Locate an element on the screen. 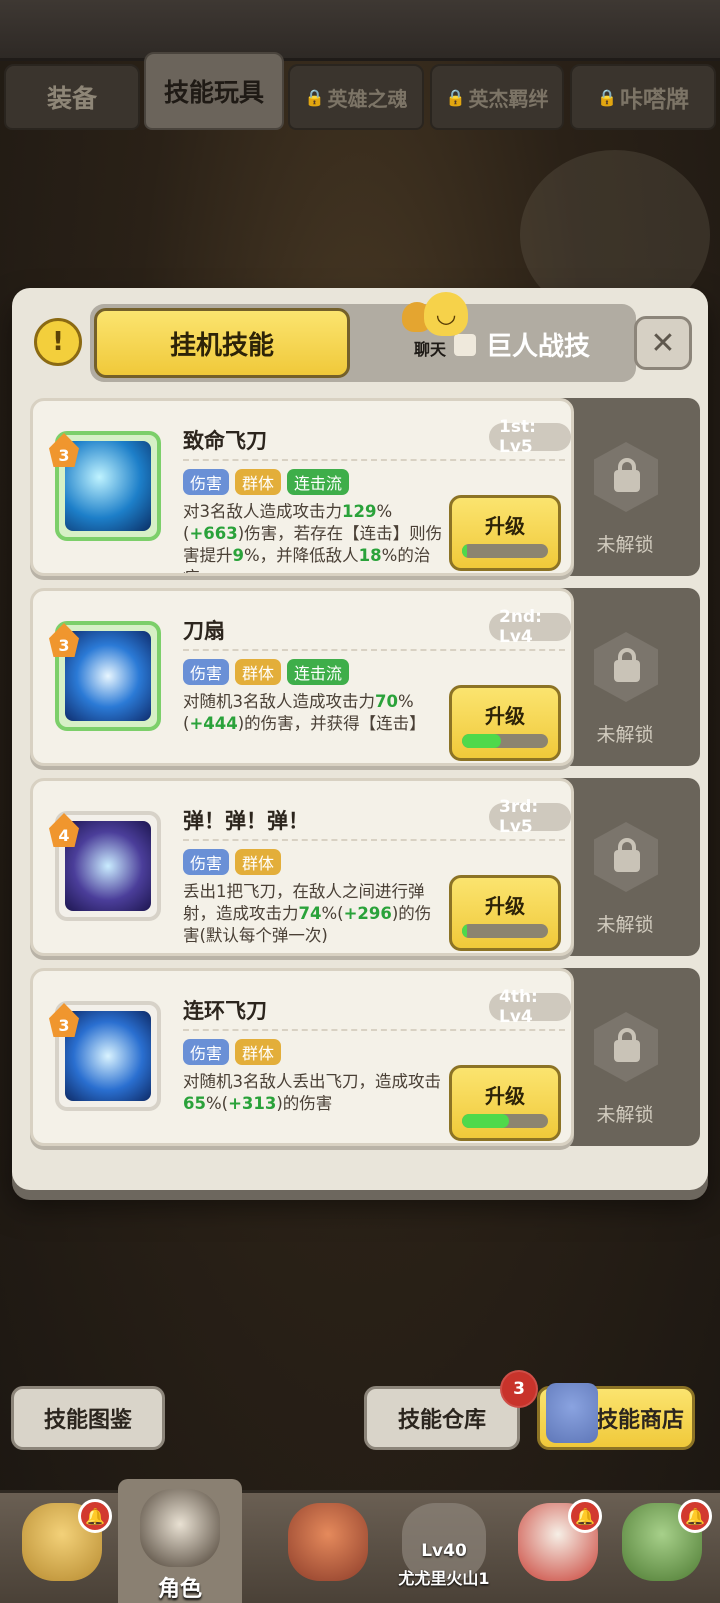 Image resolution: width=720 pixels, height=1603 pixels. tab-skill-toys: 技能玩具 is located at coordinates (214, 91).